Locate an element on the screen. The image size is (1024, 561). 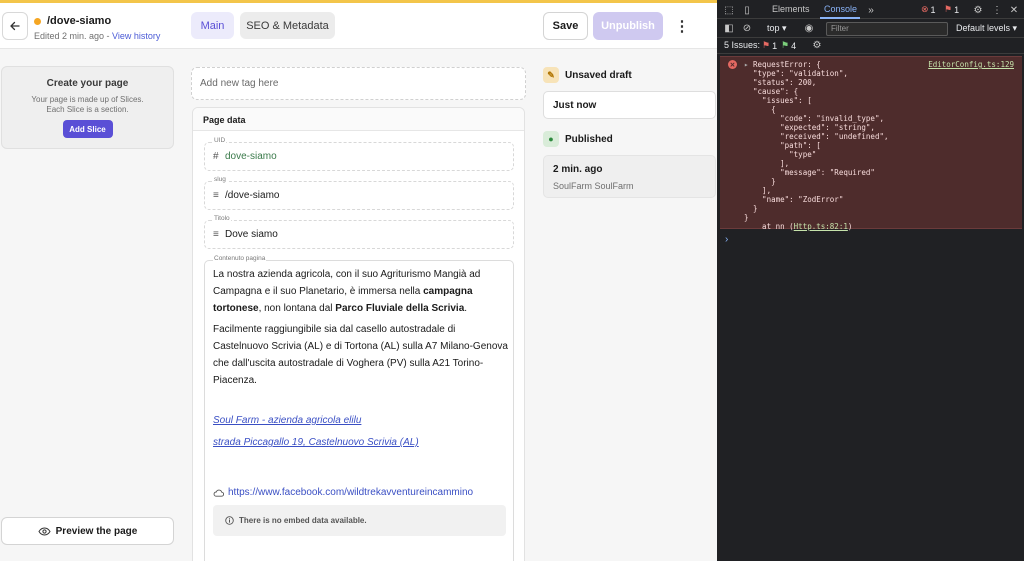
issues-red-badge: ⚑ 1 is located at coordinates (769, 45).